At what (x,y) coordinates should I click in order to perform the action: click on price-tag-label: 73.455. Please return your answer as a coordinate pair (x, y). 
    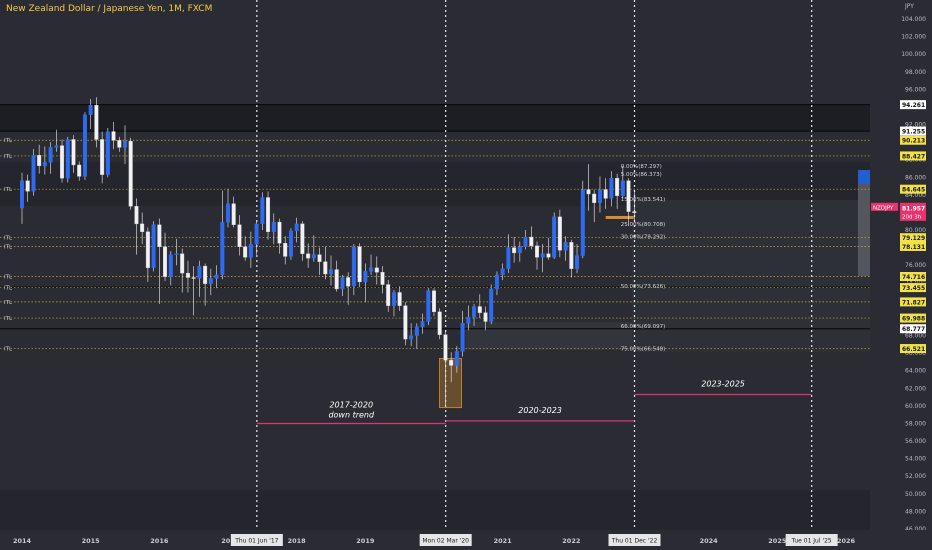
    Looking at the image, I should click on (913, 288).